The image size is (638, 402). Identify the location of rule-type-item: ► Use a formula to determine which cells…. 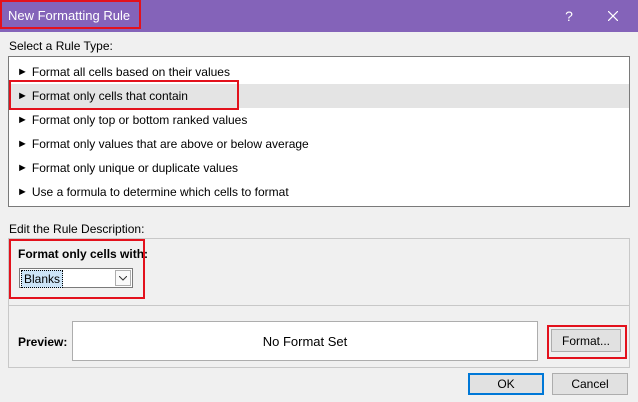
(319, 192).